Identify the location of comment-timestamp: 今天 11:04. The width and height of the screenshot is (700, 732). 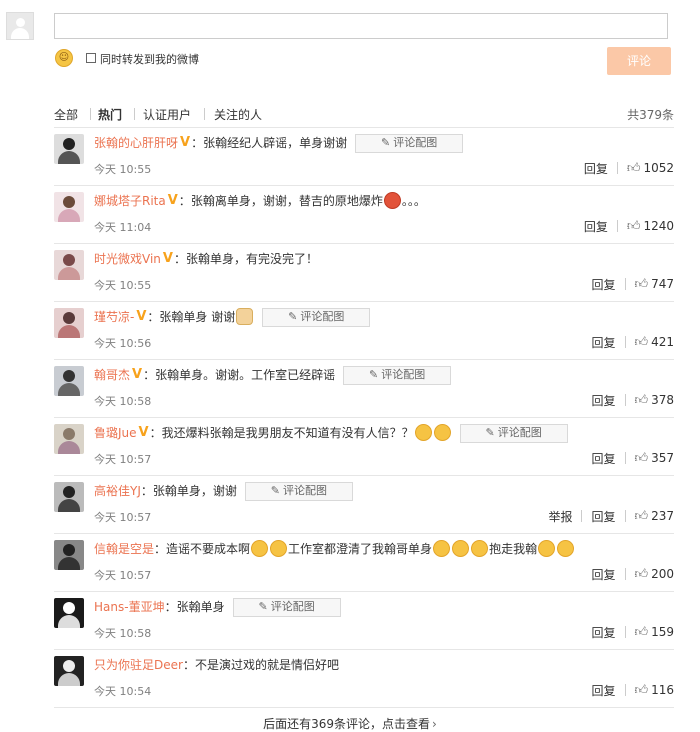
(123, 227).